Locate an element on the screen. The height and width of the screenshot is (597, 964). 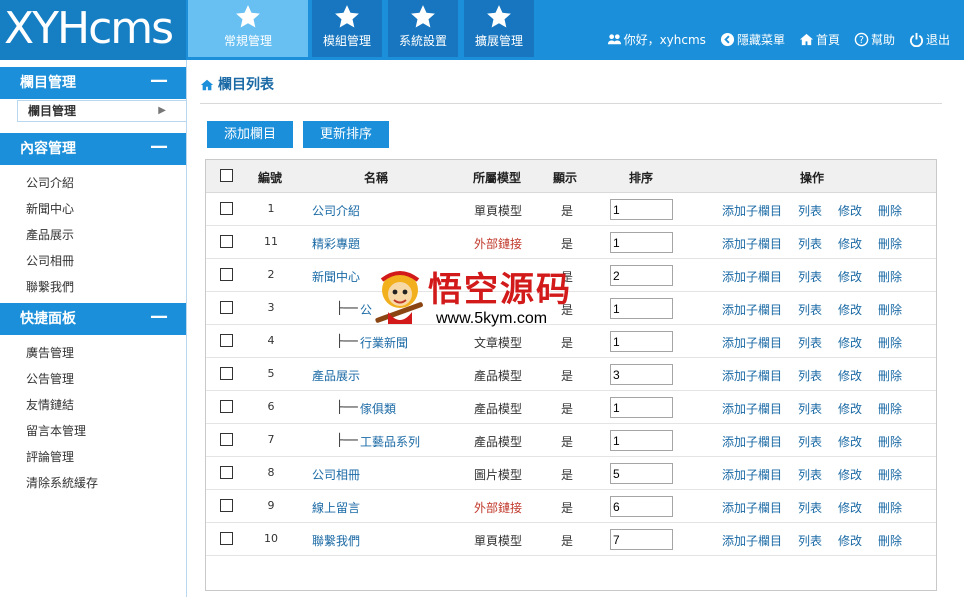
app-logo: XYHcms is located at coordinates (93, 30).